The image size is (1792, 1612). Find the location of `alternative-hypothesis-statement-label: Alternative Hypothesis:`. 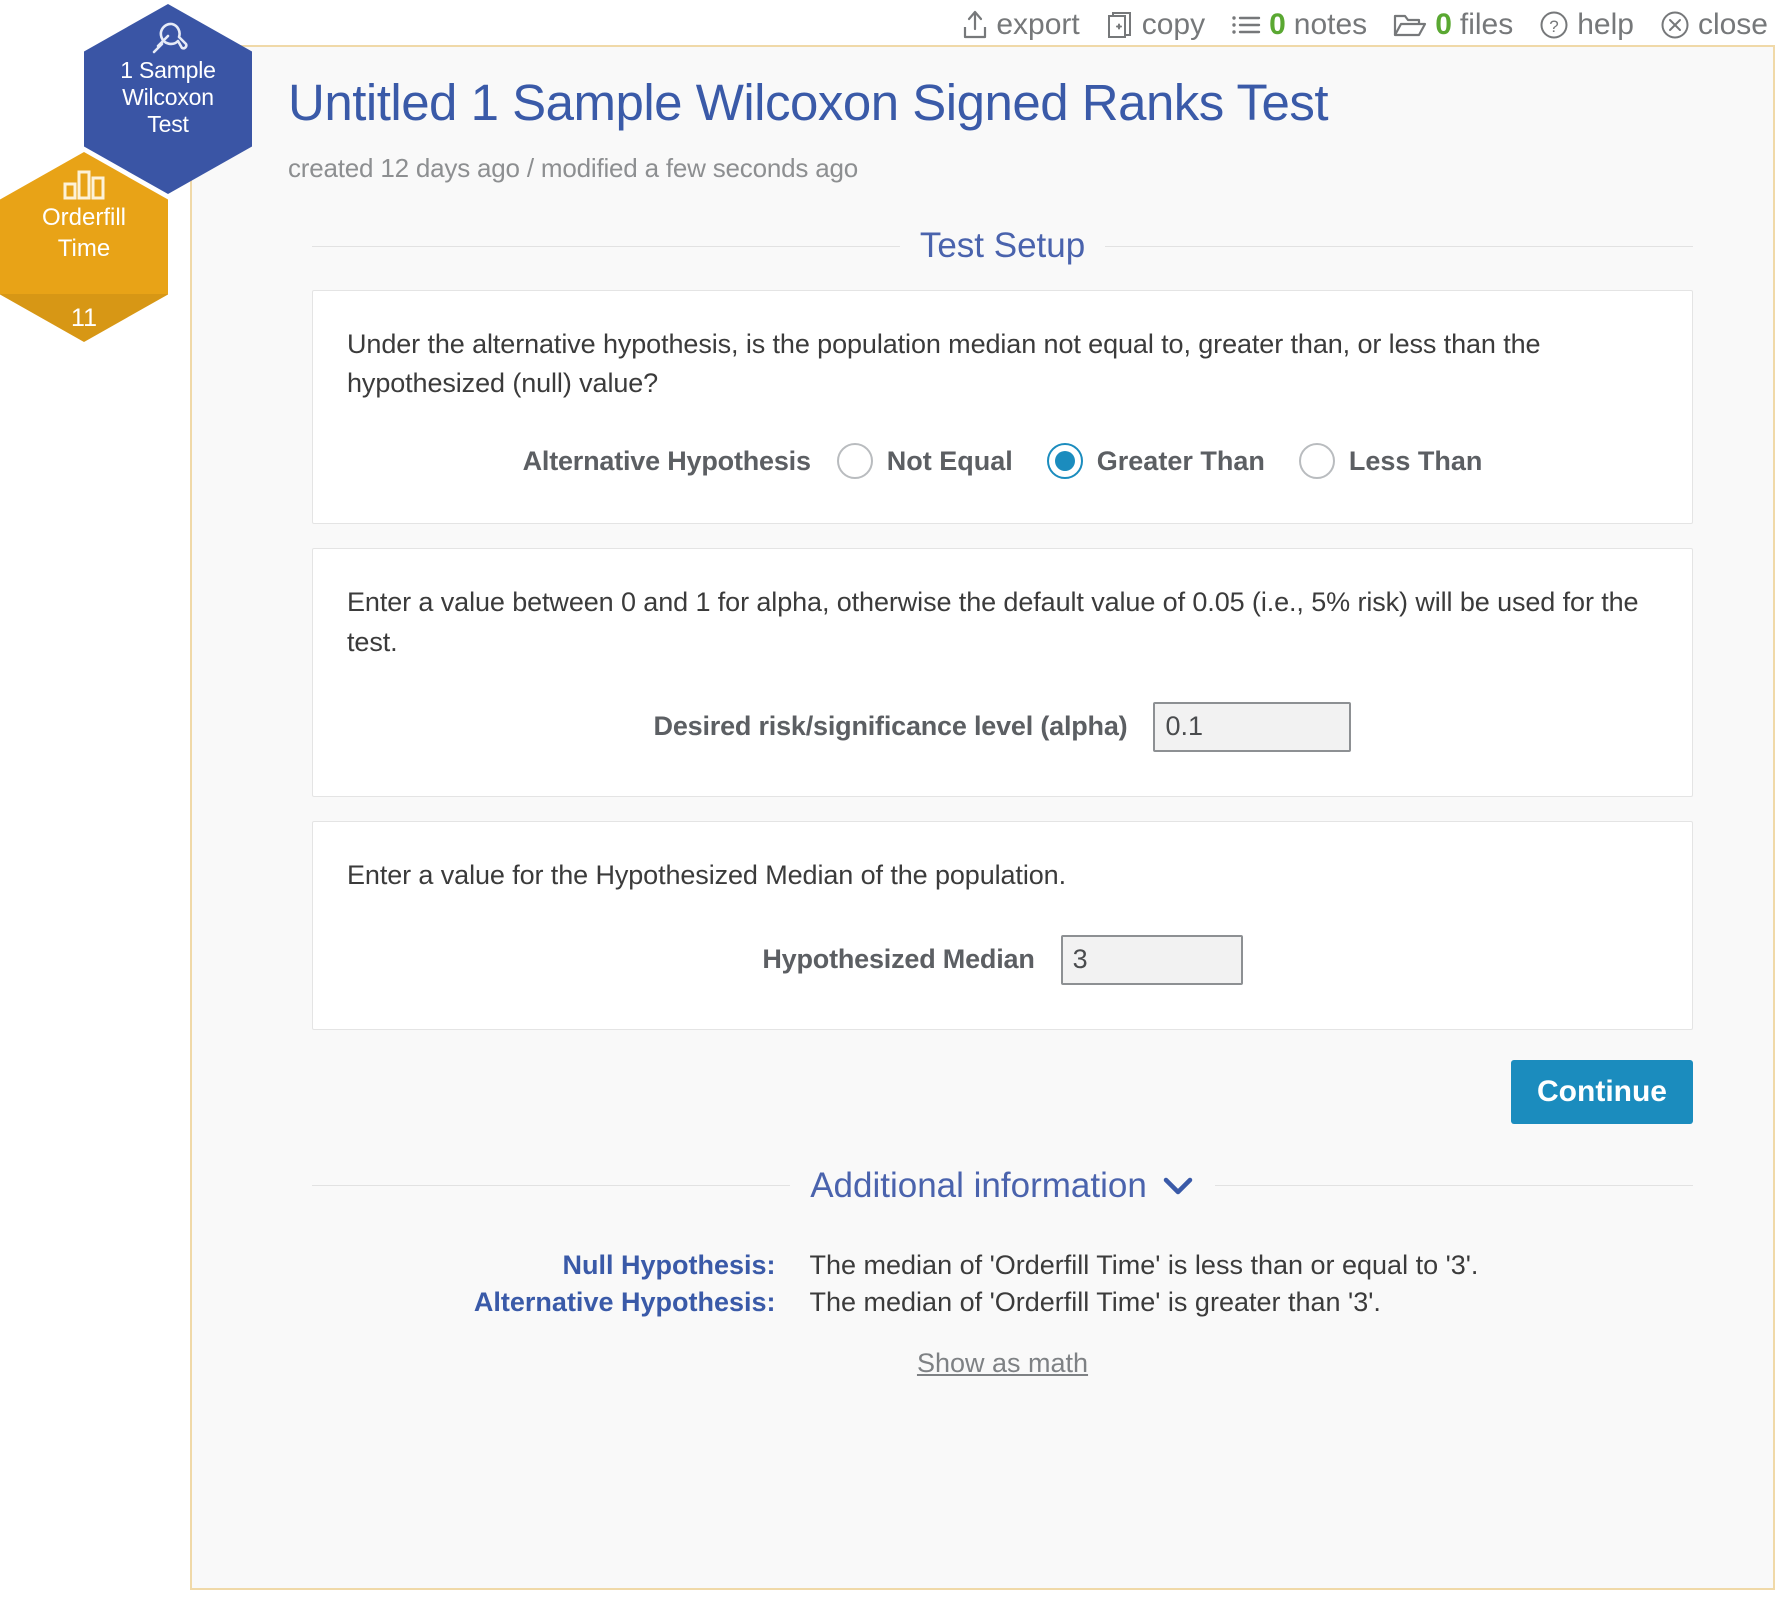

alternative-hypothesis-statement-label: Alternative Hypothesis: is located at coordinates (624, 1301).